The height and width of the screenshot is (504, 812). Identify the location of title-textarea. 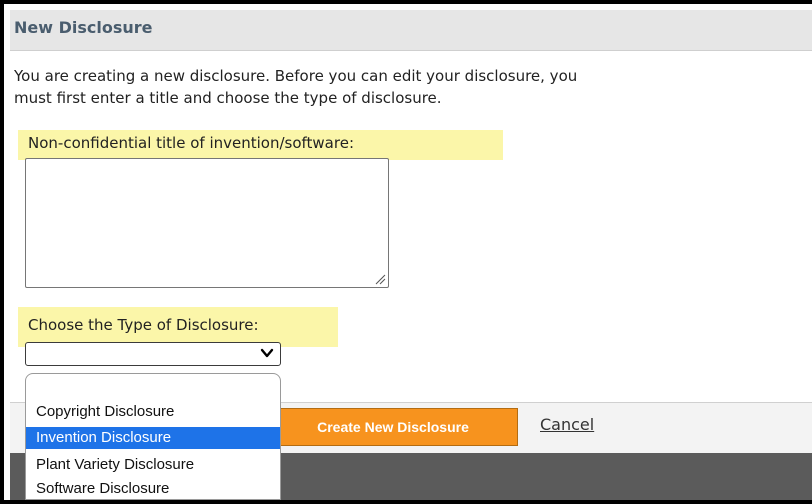
(207, 223).